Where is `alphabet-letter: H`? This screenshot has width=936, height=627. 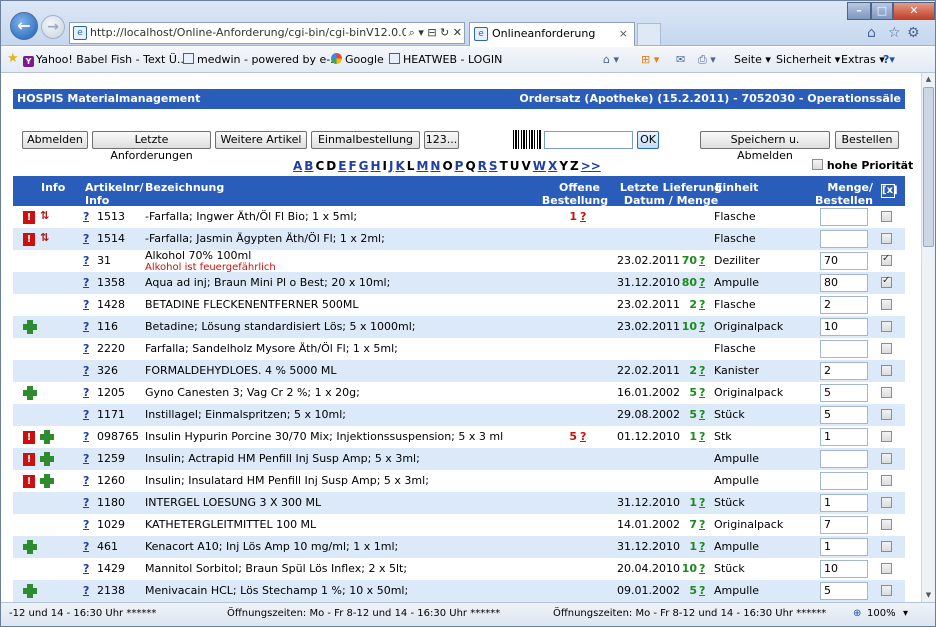 alphabet-letter: H is located at coordinates (376, 166).